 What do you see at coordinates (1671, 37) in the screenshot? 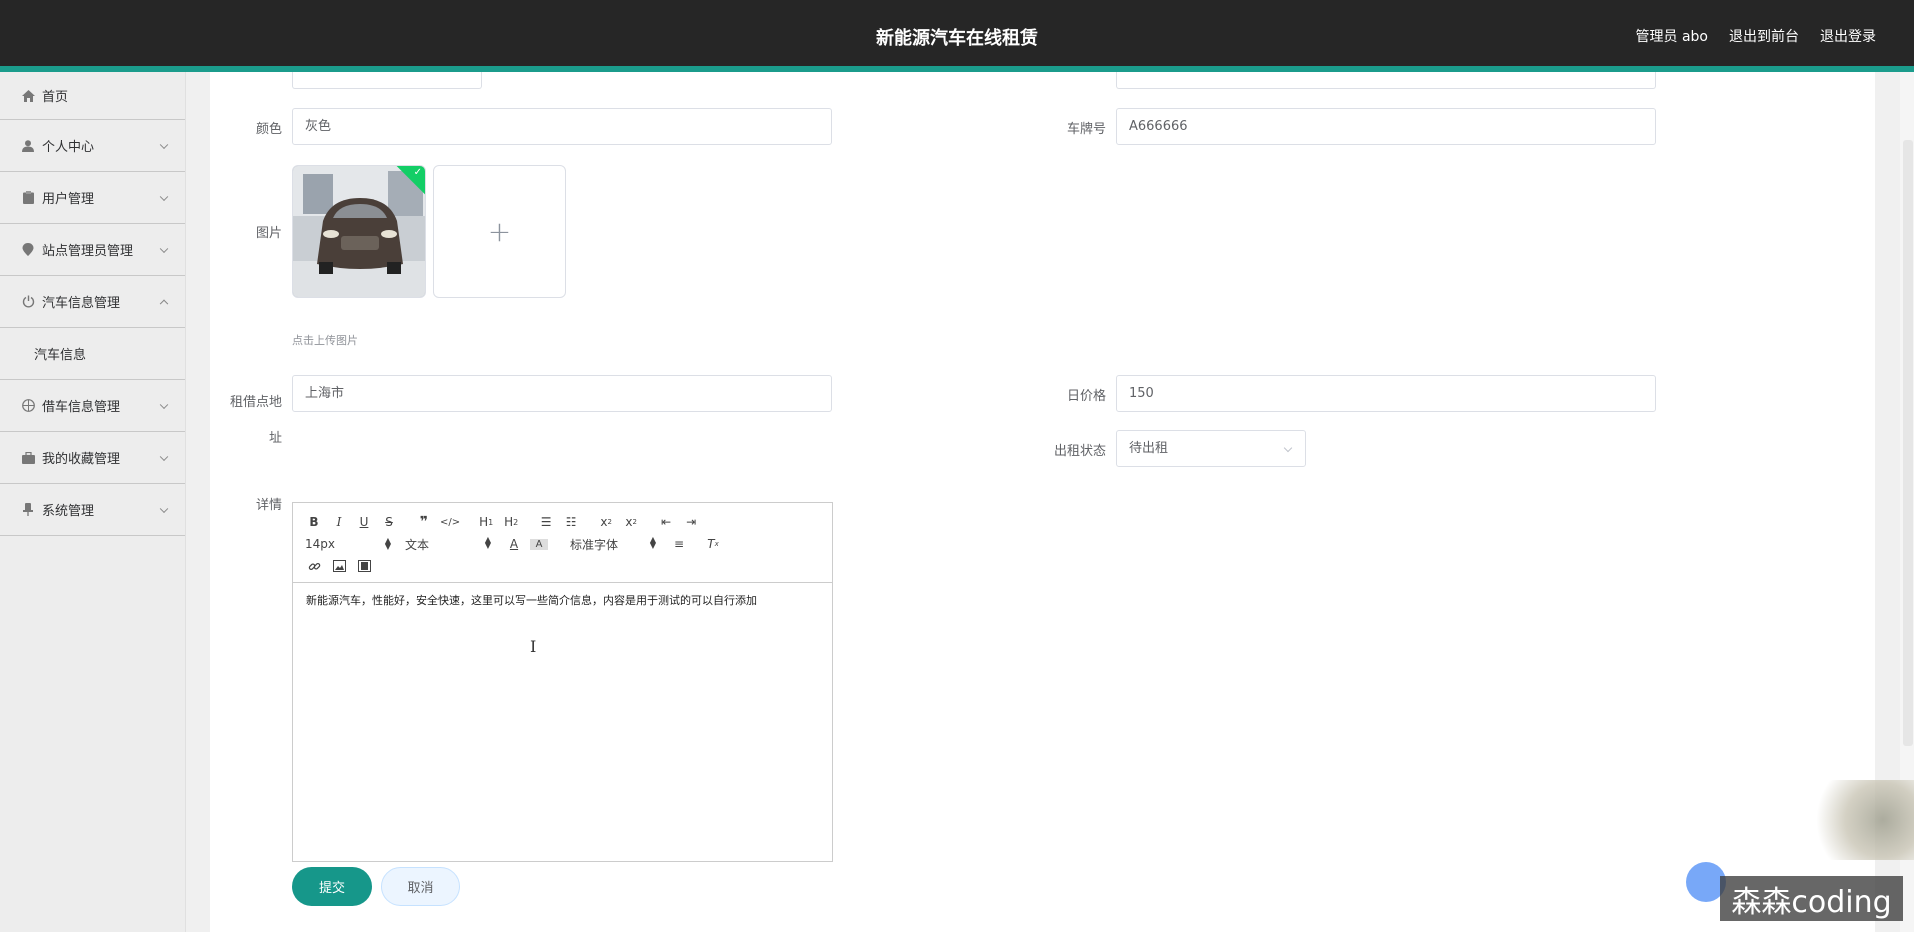
I see `admin-user-label: 管理员 abo` at bounding box center [1671, 37].